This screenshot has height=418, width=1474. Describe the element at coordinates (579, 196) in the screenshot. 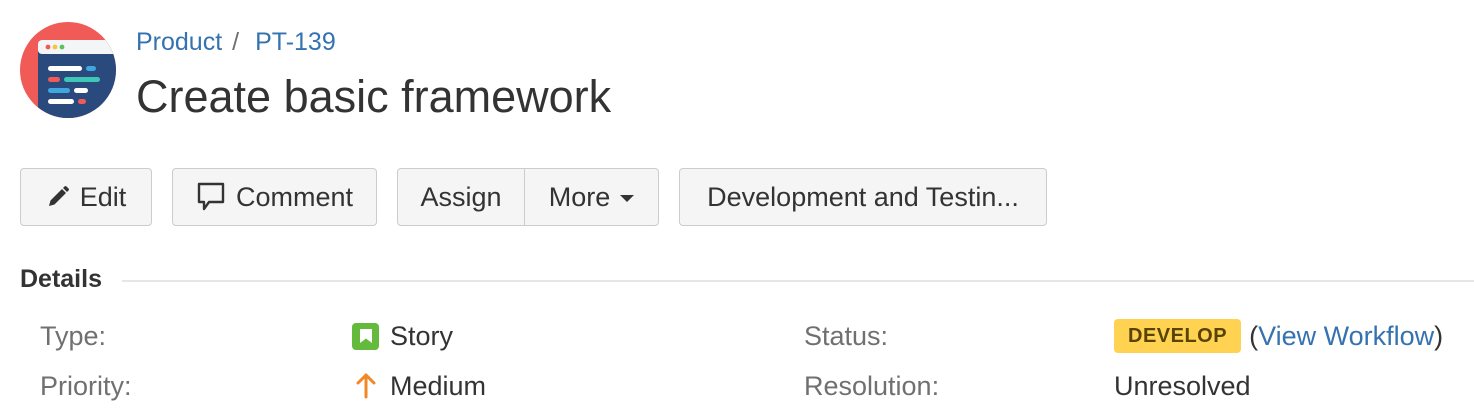

I see `more-button-label: More` at that location.